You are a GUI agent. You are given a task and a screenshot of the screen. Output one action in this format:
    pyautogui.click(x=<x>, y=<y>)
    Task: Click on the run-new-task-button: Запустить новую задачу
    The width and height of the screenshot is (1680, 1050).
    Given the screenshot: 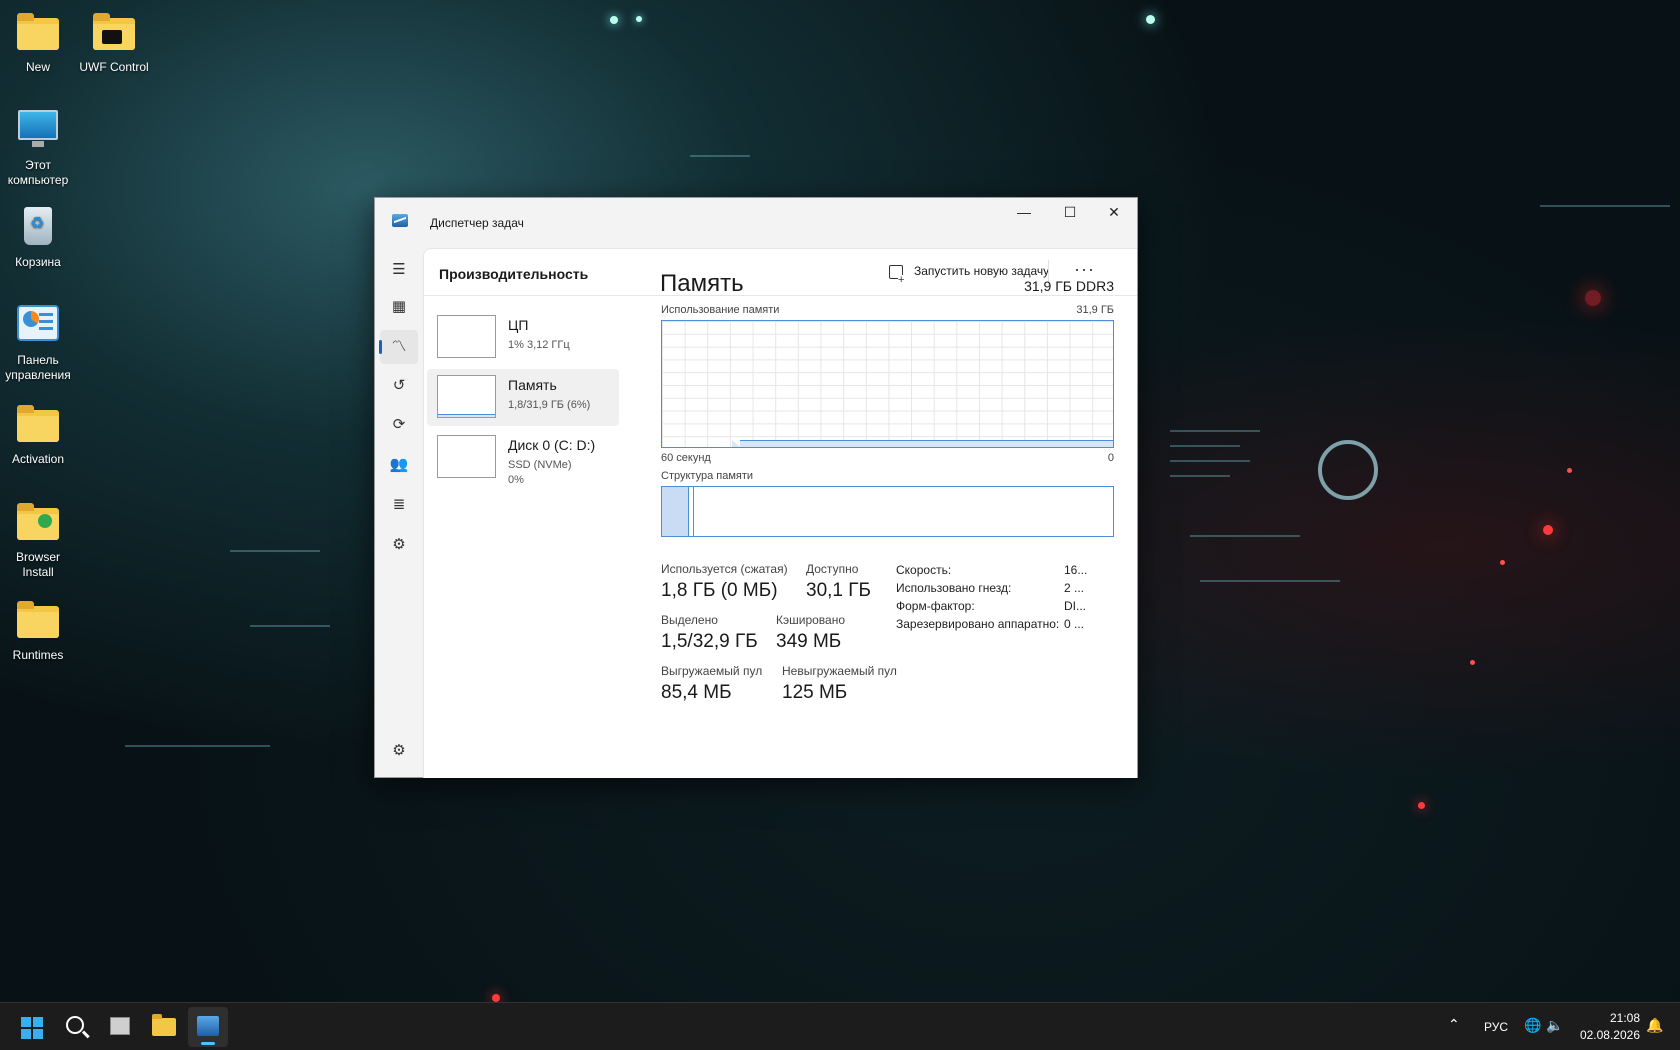 What is the action you would take?
    pyautogui.click(x=981, y=271)
    